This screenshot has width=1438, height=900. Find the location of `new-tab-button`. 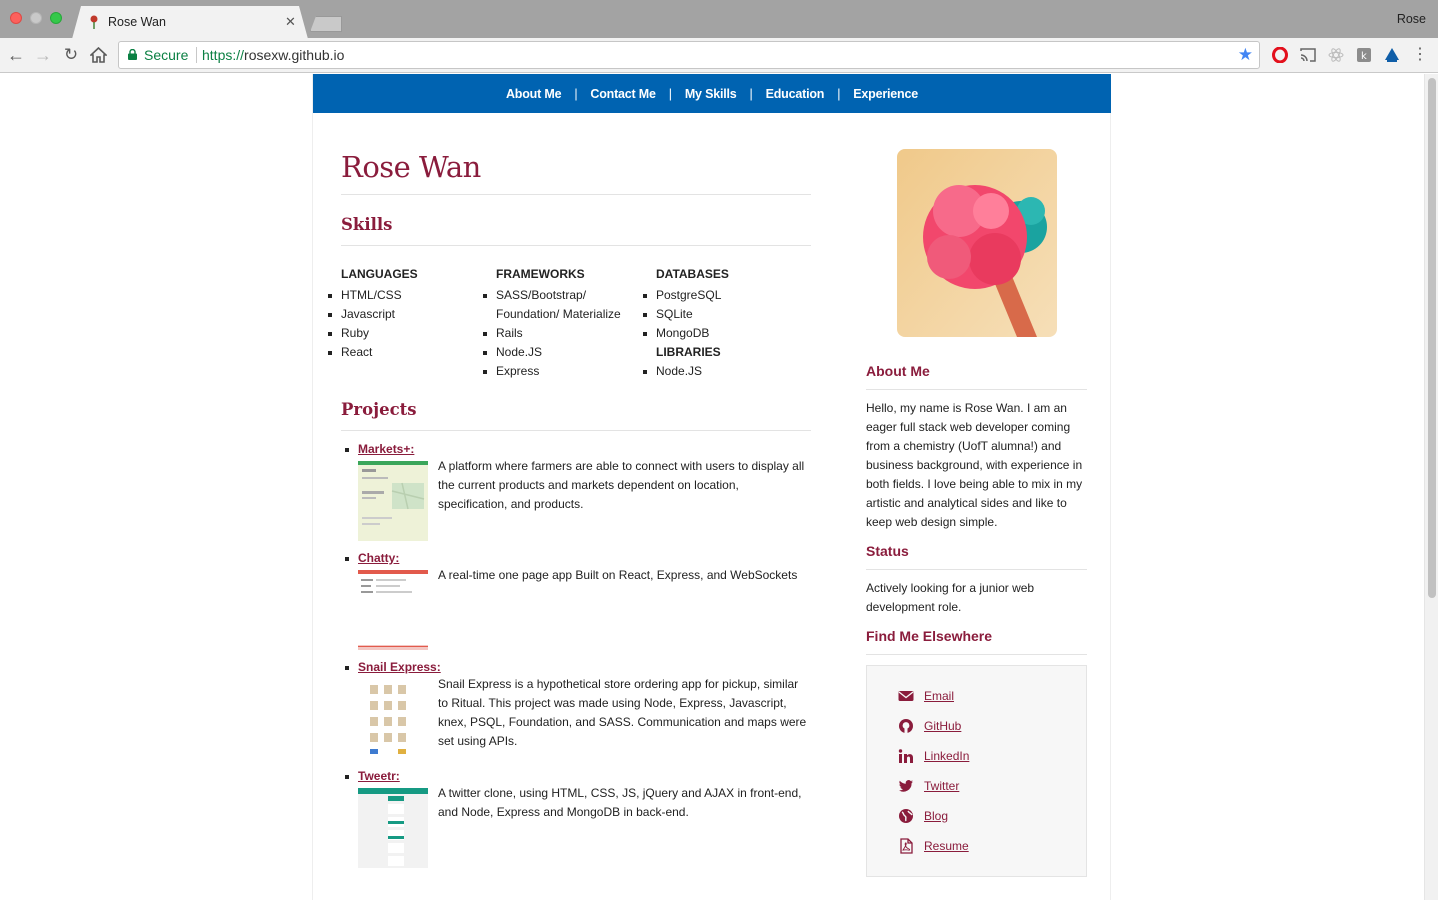

new-tab-button is located at coordinates (326, 24).